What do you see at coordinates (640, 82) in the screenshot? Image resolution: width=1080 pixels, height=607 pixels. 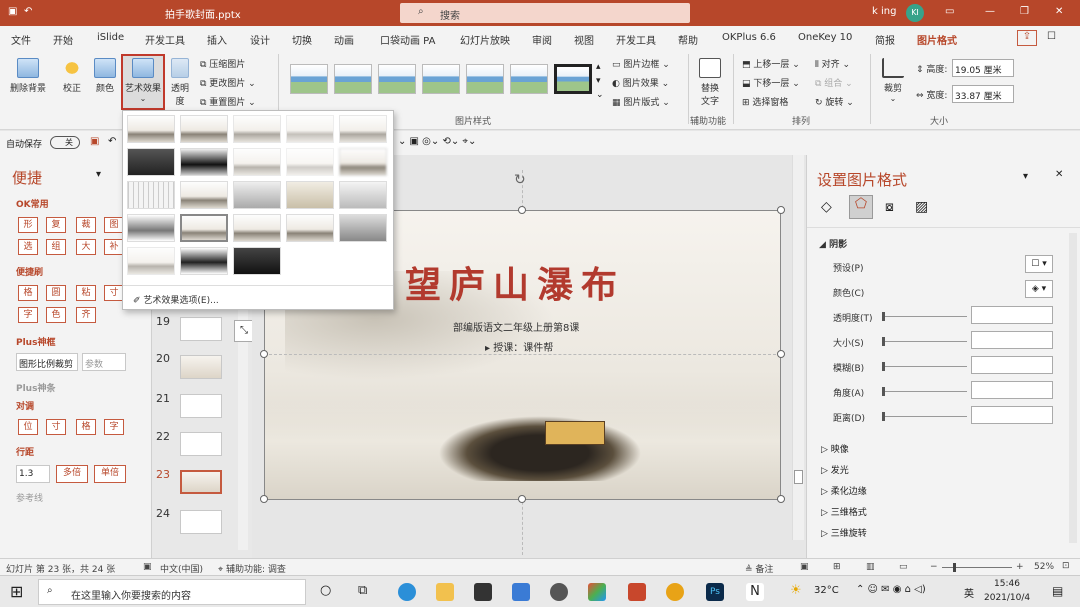 I see `picture-effects-button: ◐ 图片效果 ⌄` at bounding box center [640, 82].